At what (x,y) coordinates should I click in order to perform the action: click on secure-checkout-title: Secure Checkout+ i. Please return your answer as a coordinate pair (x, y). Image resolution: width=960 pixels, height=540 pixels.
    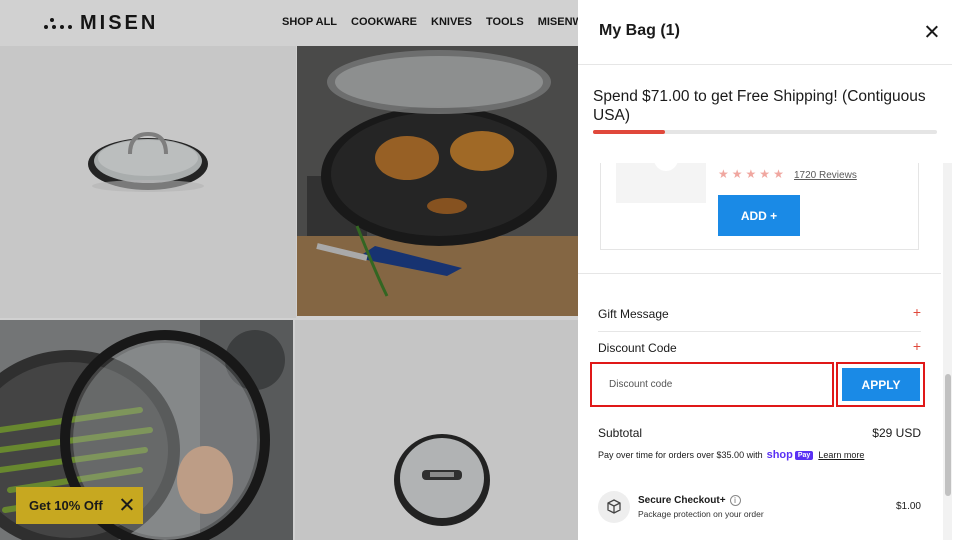
    Looking at the image, I should click on (689, 500).